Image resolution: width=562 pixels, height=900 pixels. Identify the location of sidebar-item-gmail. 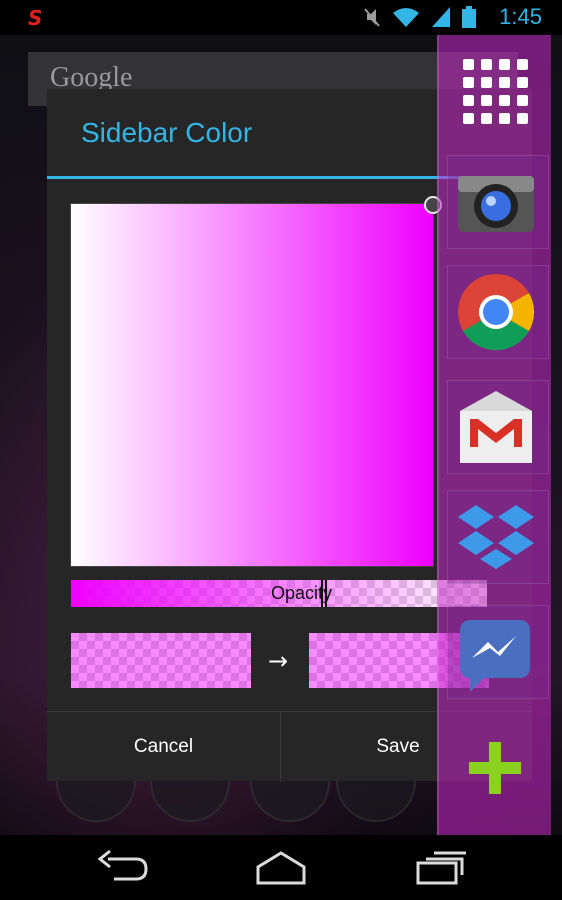
(498, 427).